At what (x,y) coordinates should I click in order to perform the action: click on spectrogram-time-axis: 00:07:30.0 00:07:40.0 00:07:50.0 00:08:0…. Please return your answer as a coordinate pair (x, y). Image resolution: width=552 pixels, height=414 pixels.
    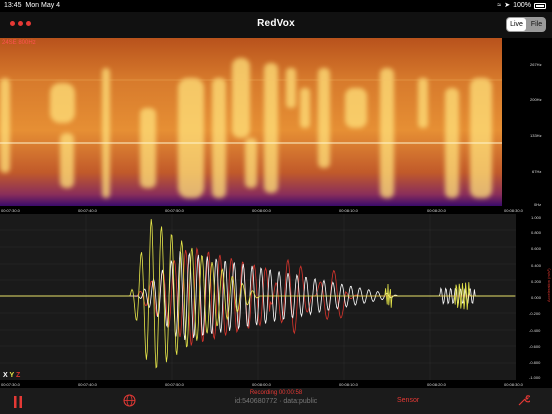
    Looking at the image, I should click on (276, 210).